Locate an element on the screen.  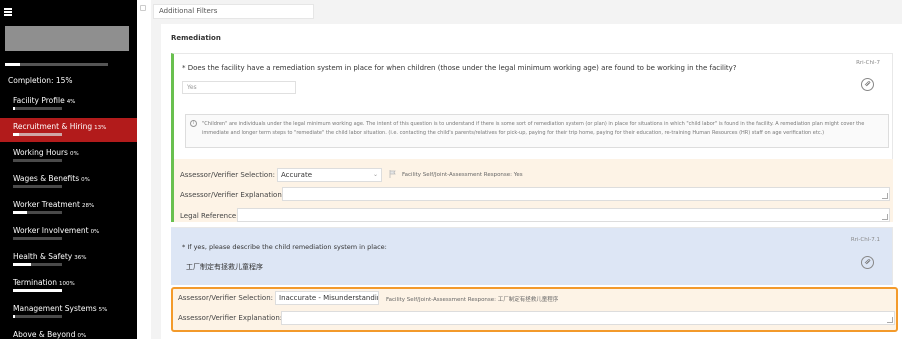
sidebar-item-label: Termination 100% is located at coordinates (44, 282).